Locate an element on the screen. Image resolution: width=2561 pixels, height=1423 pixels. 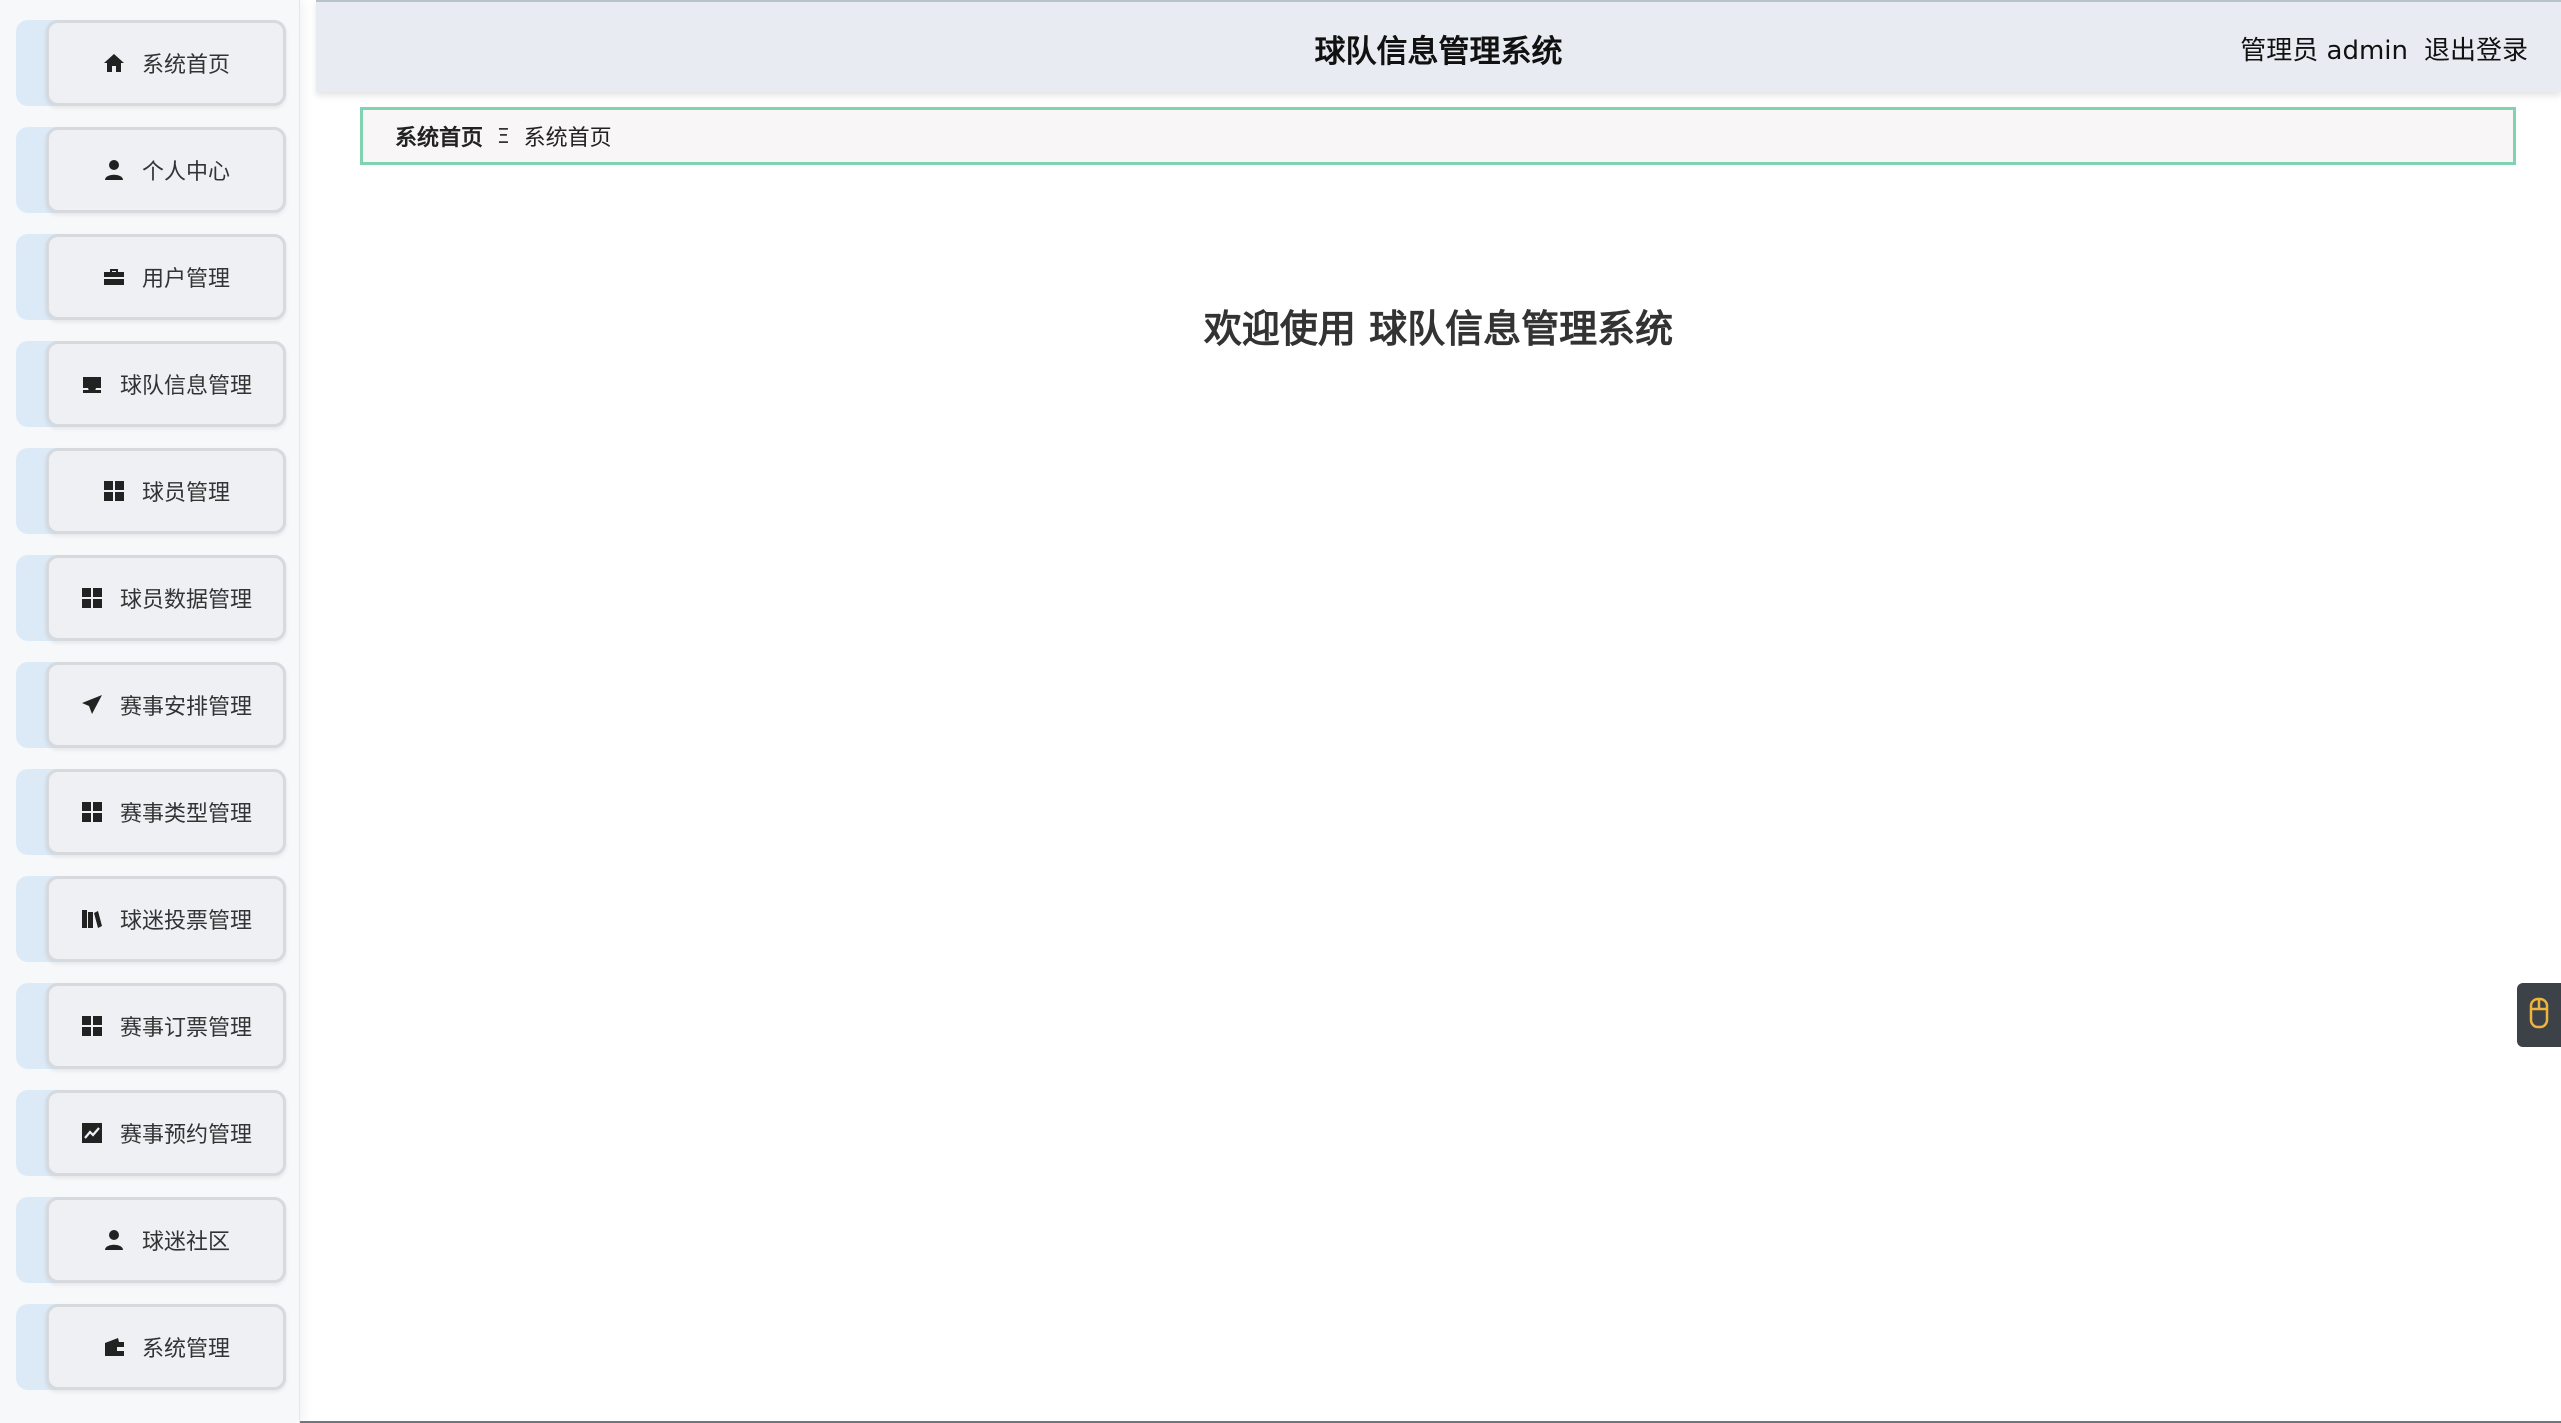
sidebar-item-label: 系统首页 is located at coordinates (185, 65).